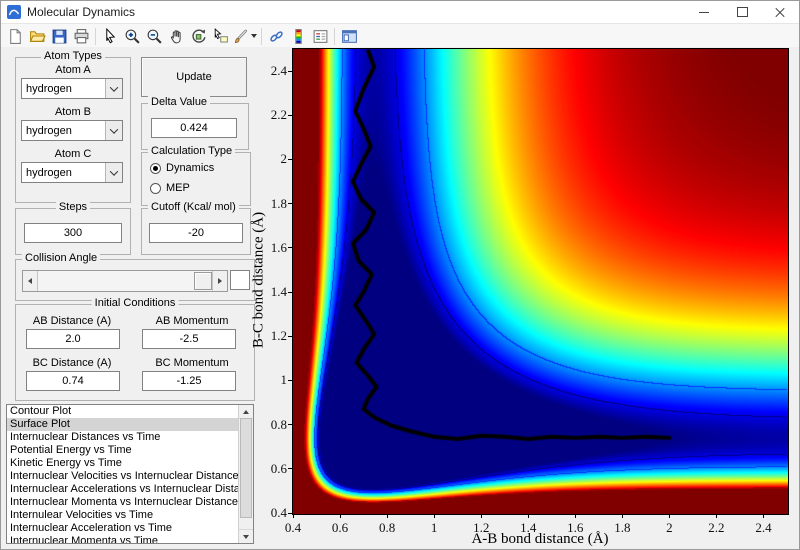 The width and height of the screenshot is (800, 550). I want to click on insert-colorbar-button, so click(298, 36).